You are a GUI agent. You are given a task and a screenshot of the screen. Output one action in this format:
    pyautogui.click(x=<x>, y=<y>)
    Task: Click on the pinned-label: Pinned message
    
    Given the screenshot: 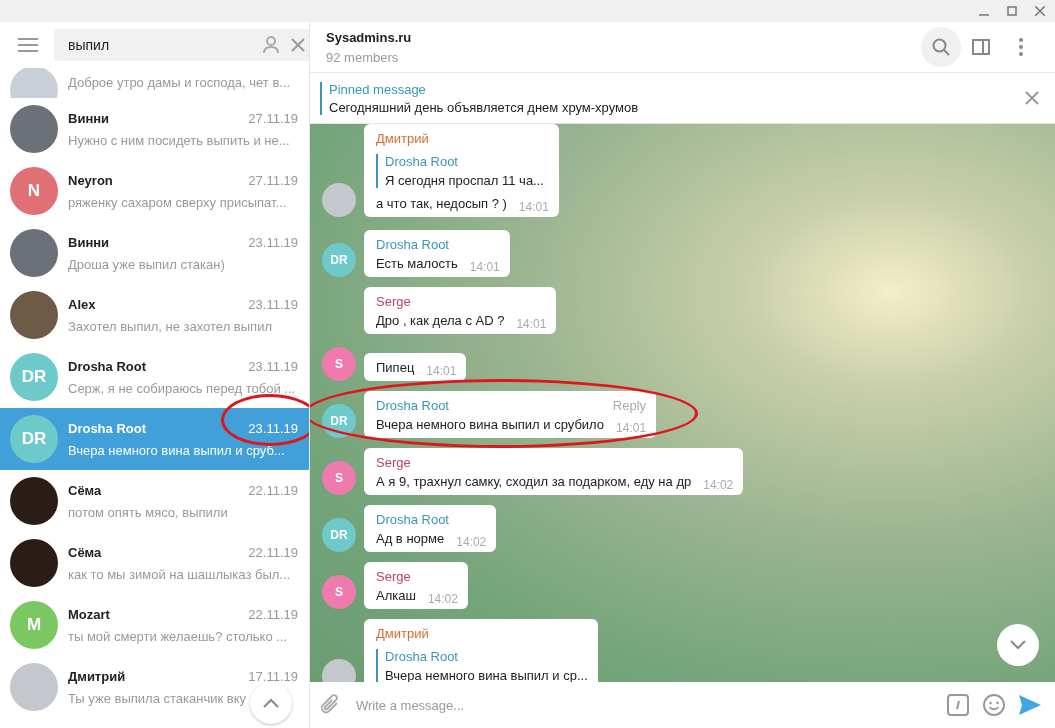 What is the action you would take?
    pyautogui.click(x=378, y=89)
    